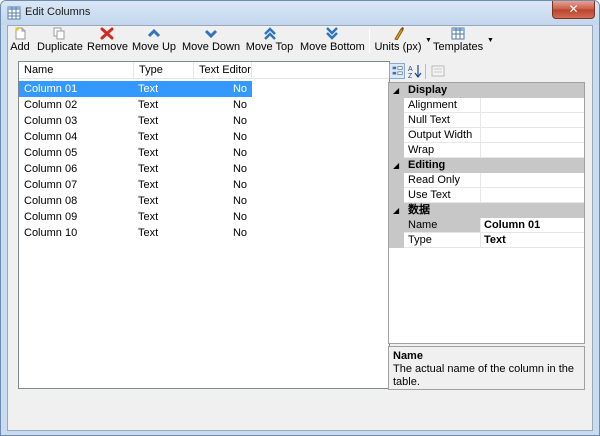 The image size is (600, 436). Describe the element at coordinates (51, 153) in the screenshot. I see `cell-name: Column 05` at that location.